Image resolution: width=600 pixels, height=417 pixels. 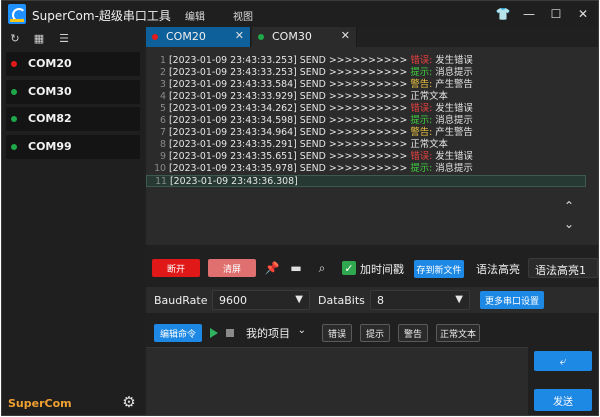 I want to click on play-icon, so click(x=214, y=333).